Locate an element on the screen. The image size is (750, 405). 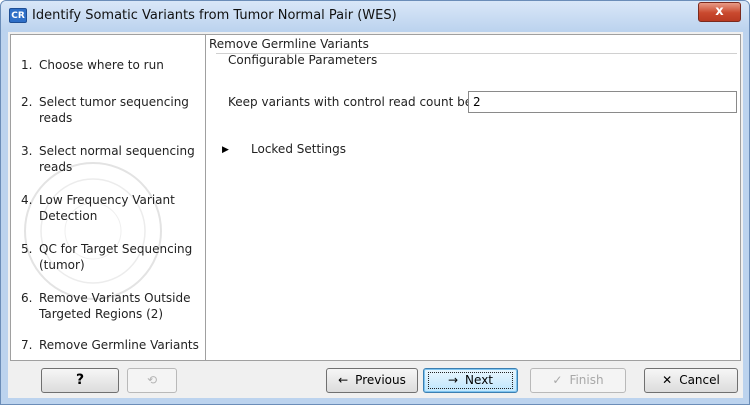
close-button: x is located at coordinates (719, 12).